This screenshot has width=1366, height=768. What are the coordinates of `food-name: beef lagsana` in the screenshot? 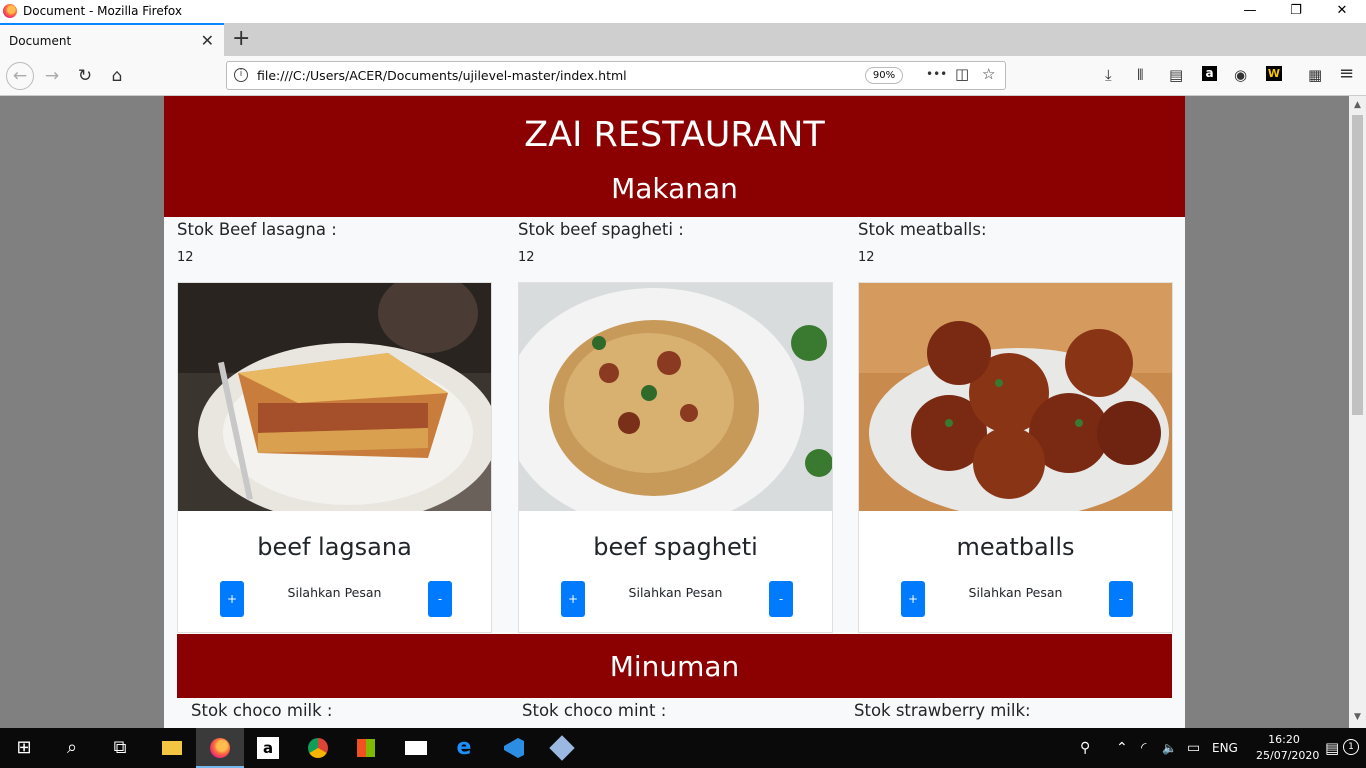 It's located at (334, 547).